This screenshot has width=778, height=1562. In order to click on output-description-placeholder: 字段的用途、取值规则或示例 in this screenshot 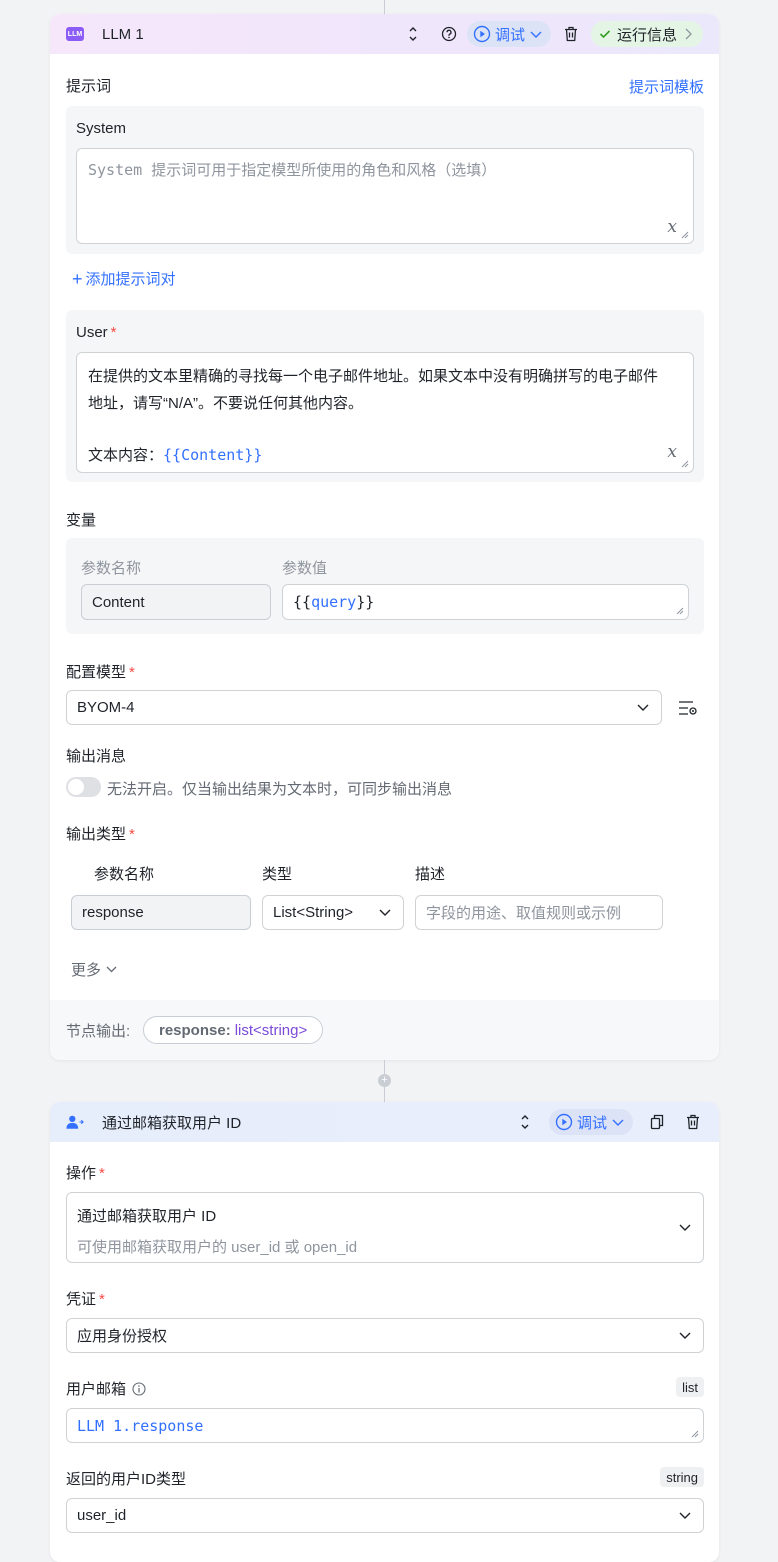, I will do `click(524, 913)`.